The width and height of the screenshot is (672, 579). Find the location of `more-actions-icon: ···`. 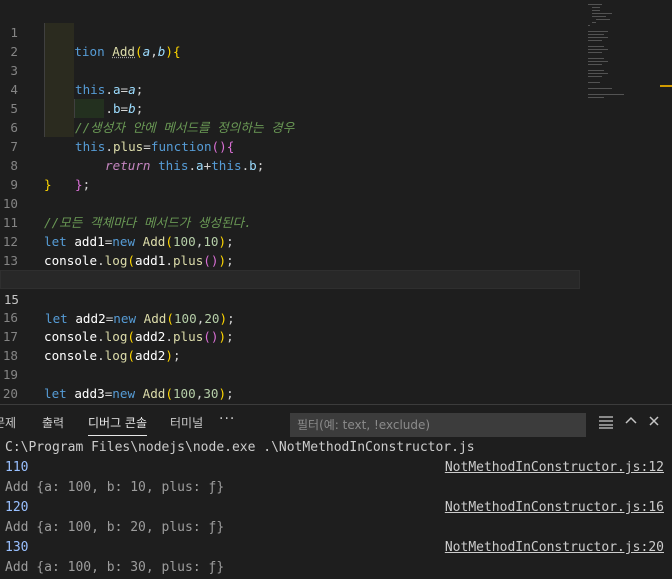

more-actions-icon: ··· is located at coordinates (227, 419).